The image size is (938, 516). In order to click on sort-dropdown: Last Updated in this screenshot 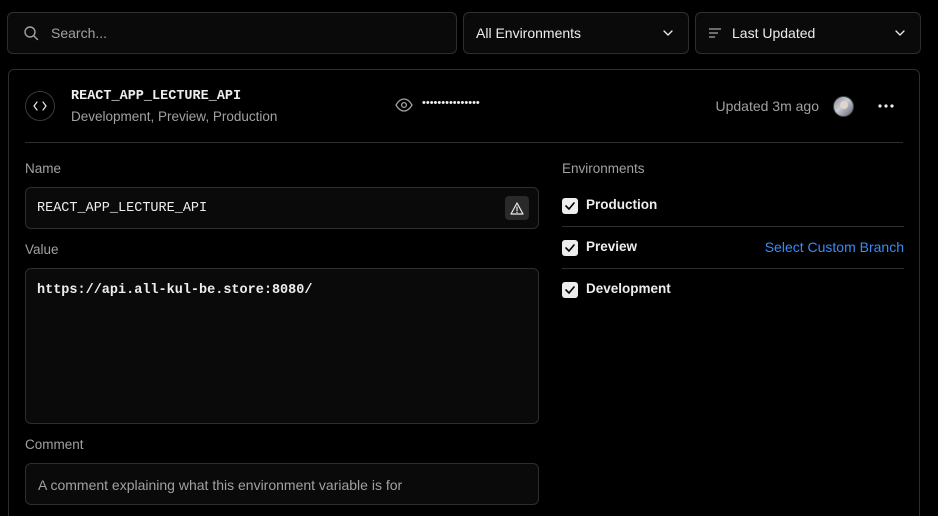, I will do `click(808, 33)`.